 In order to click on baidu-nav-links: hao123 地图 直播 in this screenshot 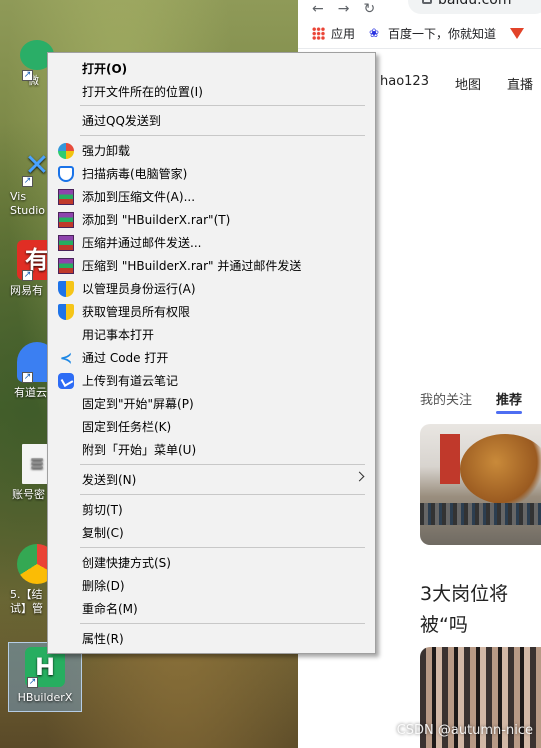, I will do `click(456, 83)`.